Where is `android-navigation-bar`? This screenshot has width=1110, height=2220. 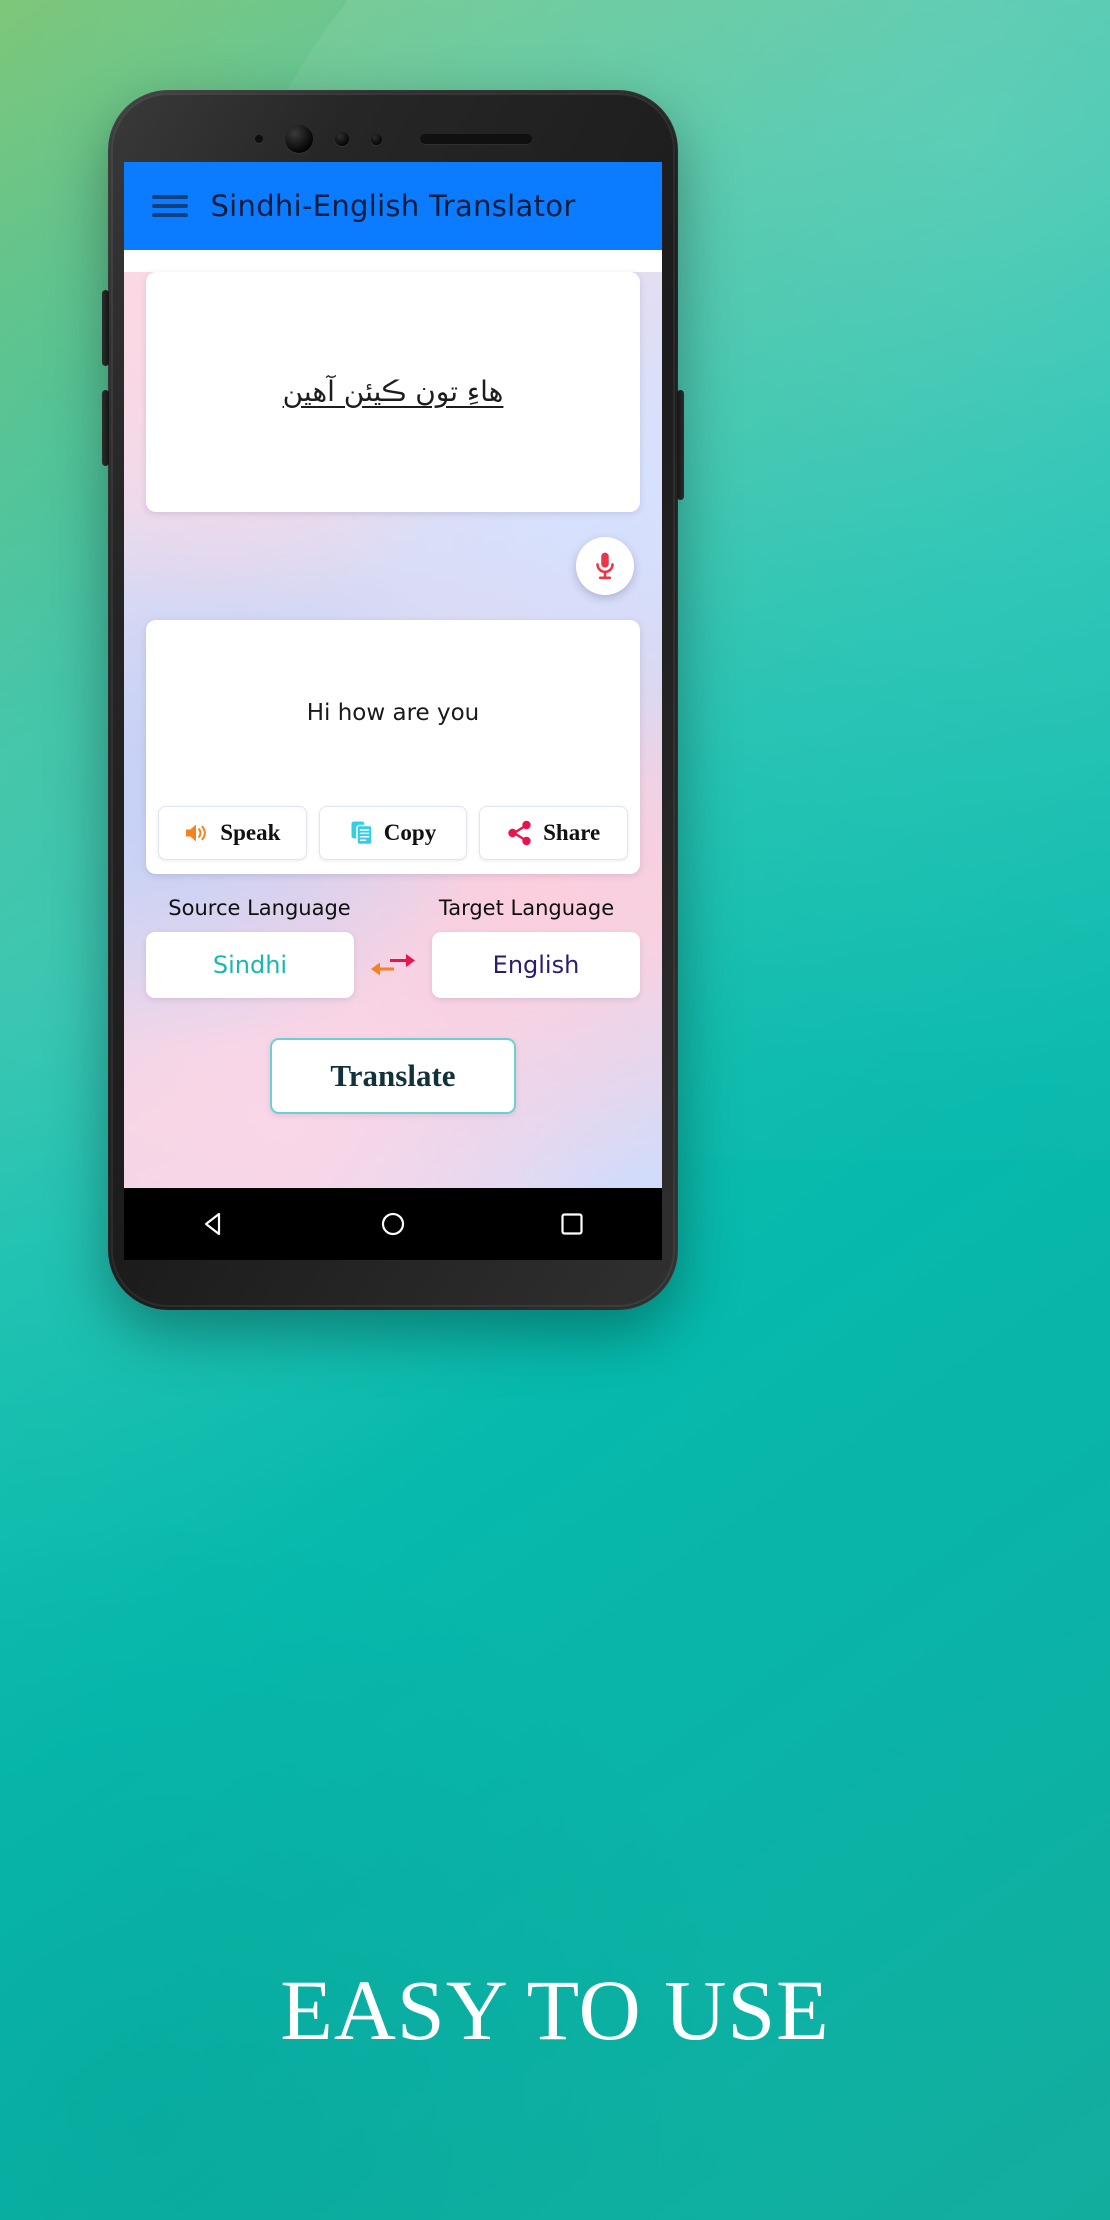 android-navigation-bar is located at coordinates (393, 1224).